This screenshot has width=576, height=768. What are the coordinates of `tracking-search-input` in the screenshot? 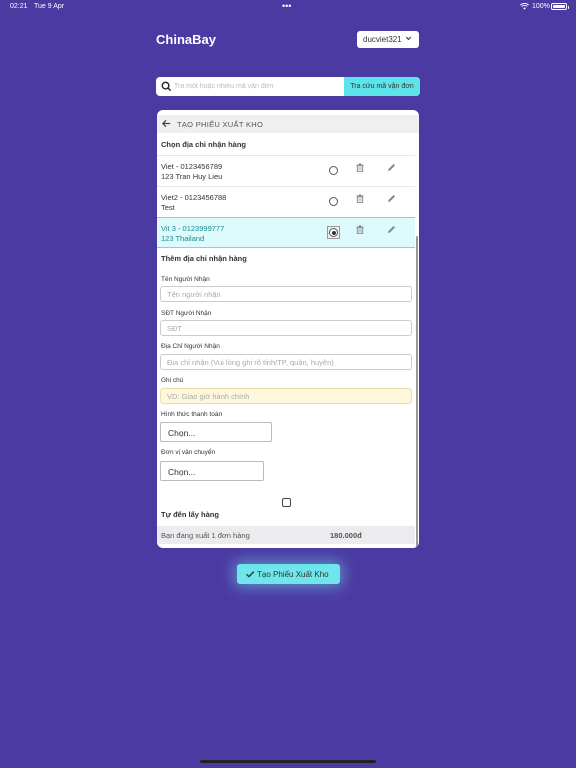 It's located at (258, 86).